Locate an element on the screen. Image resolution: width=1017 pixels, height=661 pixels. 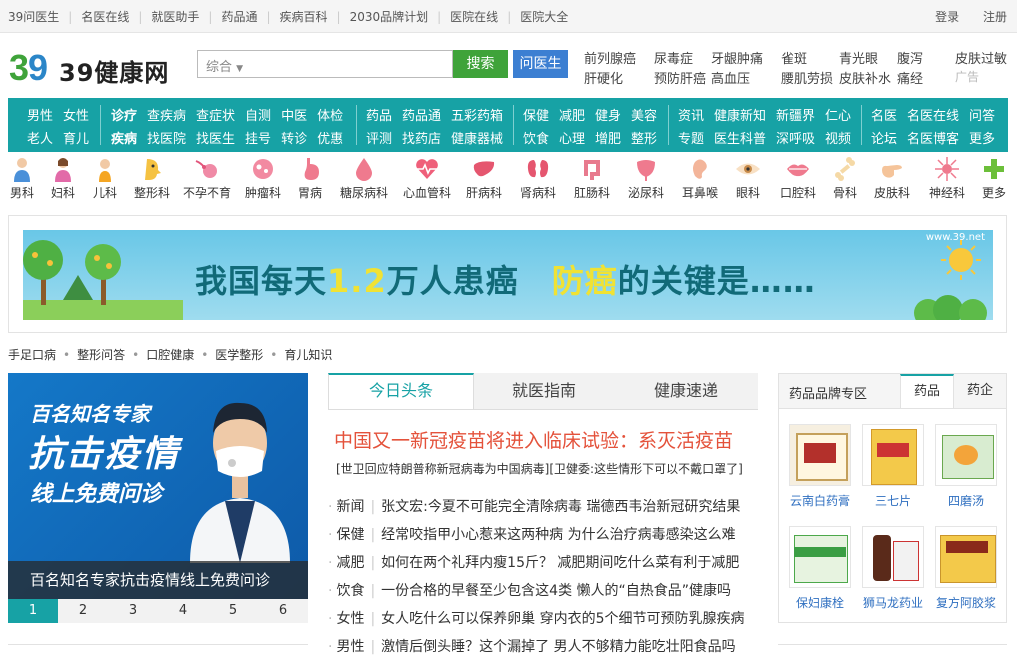
search-input: 综合 ▼ is located at coordinates (325, 64).